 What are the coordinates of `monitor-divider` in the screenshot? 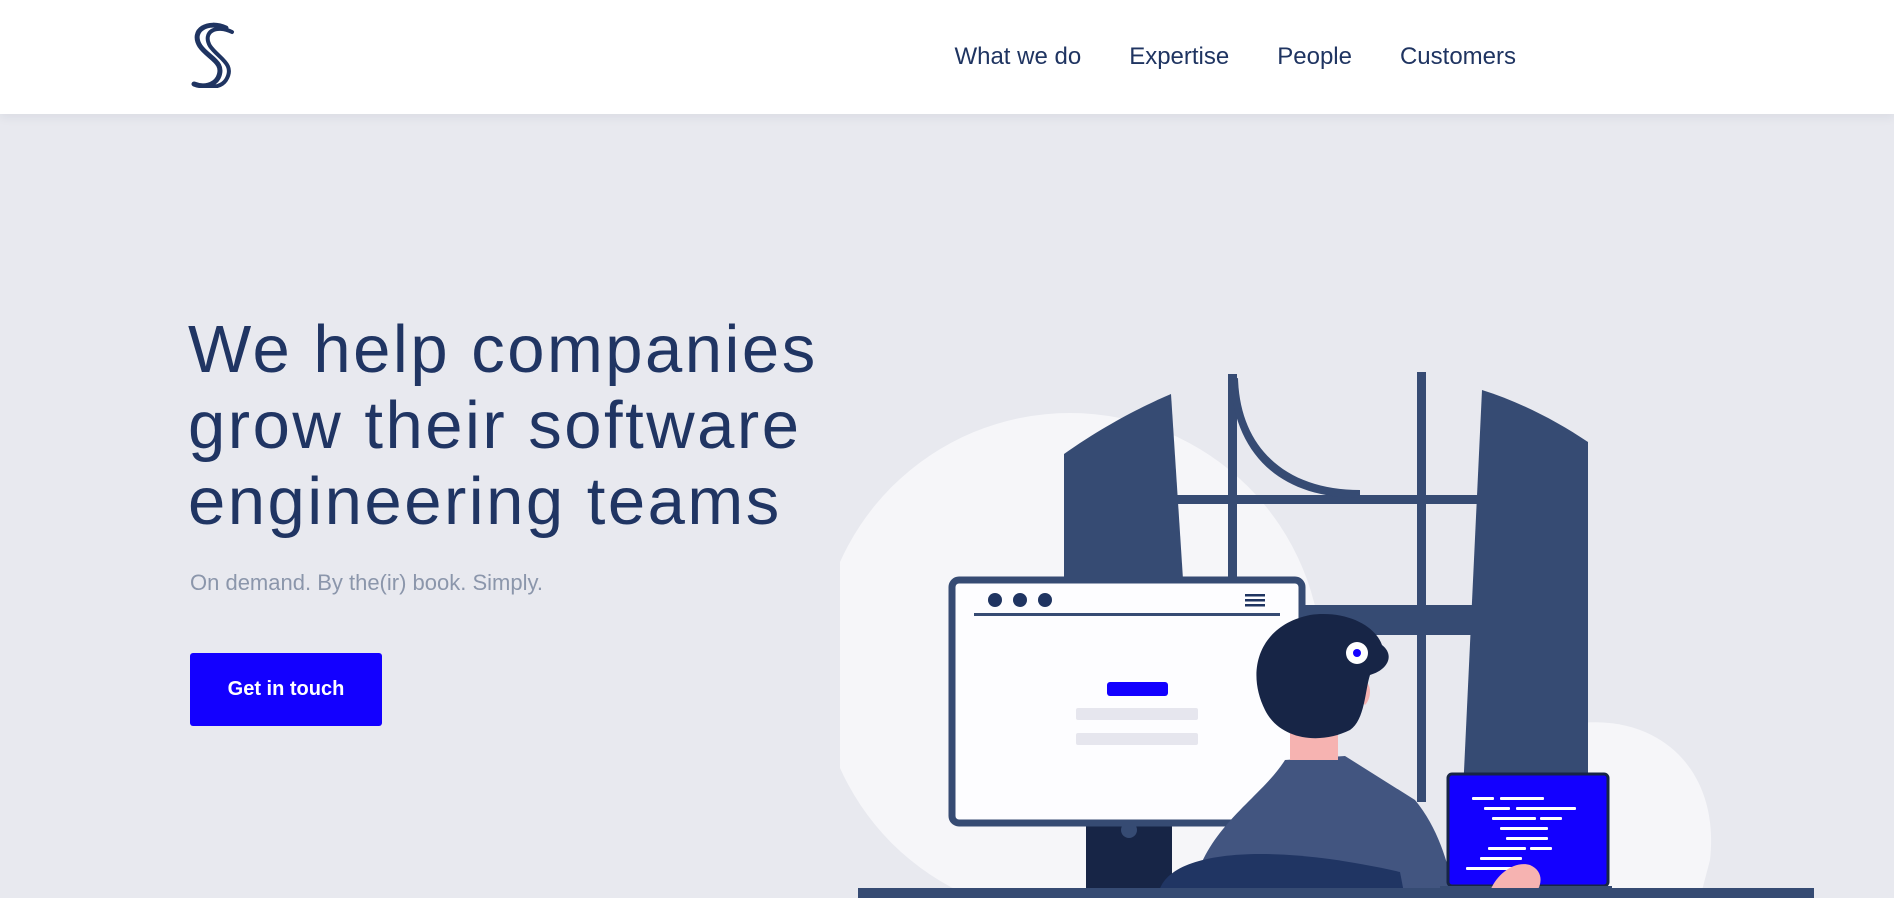 It's located at (1127, 614).